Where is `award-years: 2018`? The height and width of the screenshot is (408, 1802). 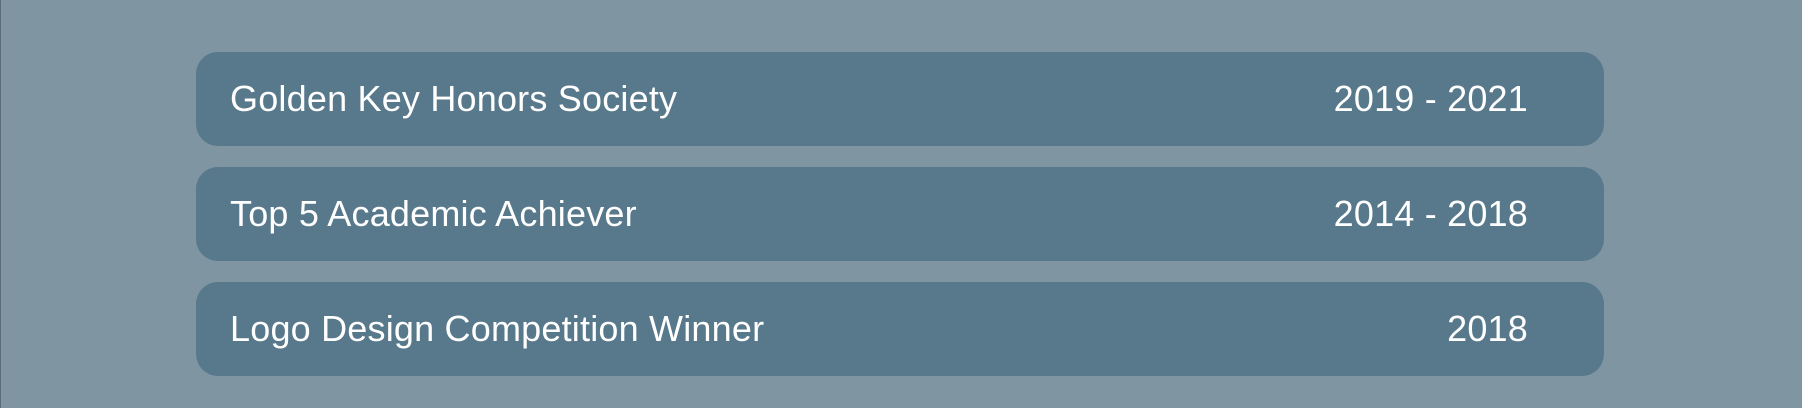
award-years: 2018 is located at coordinates (1487, 328).